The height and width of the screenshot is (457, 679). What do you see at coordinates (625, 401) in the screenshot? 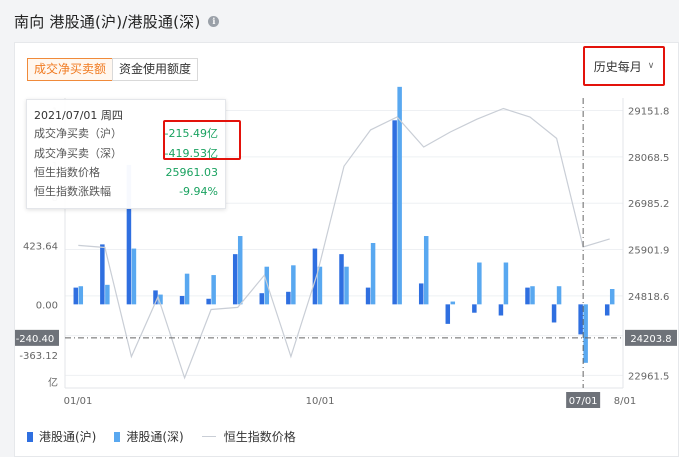
I see `x-tick-label: 8/01` at bounding box center [625, 401].